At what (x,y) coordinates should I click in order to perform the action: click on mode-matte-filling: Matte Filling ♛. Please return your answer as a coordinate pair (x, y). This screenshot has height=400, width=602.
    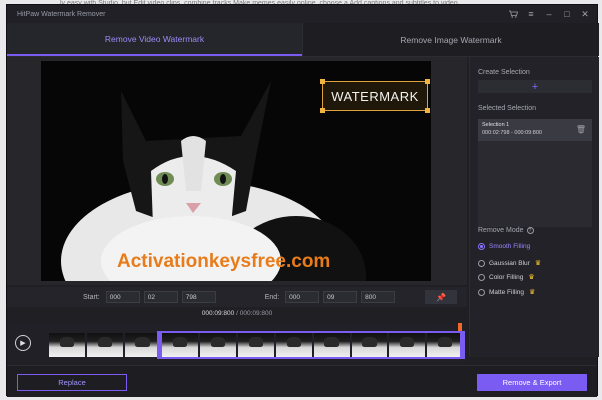
    Looking at the image, I should click on (506, 292).